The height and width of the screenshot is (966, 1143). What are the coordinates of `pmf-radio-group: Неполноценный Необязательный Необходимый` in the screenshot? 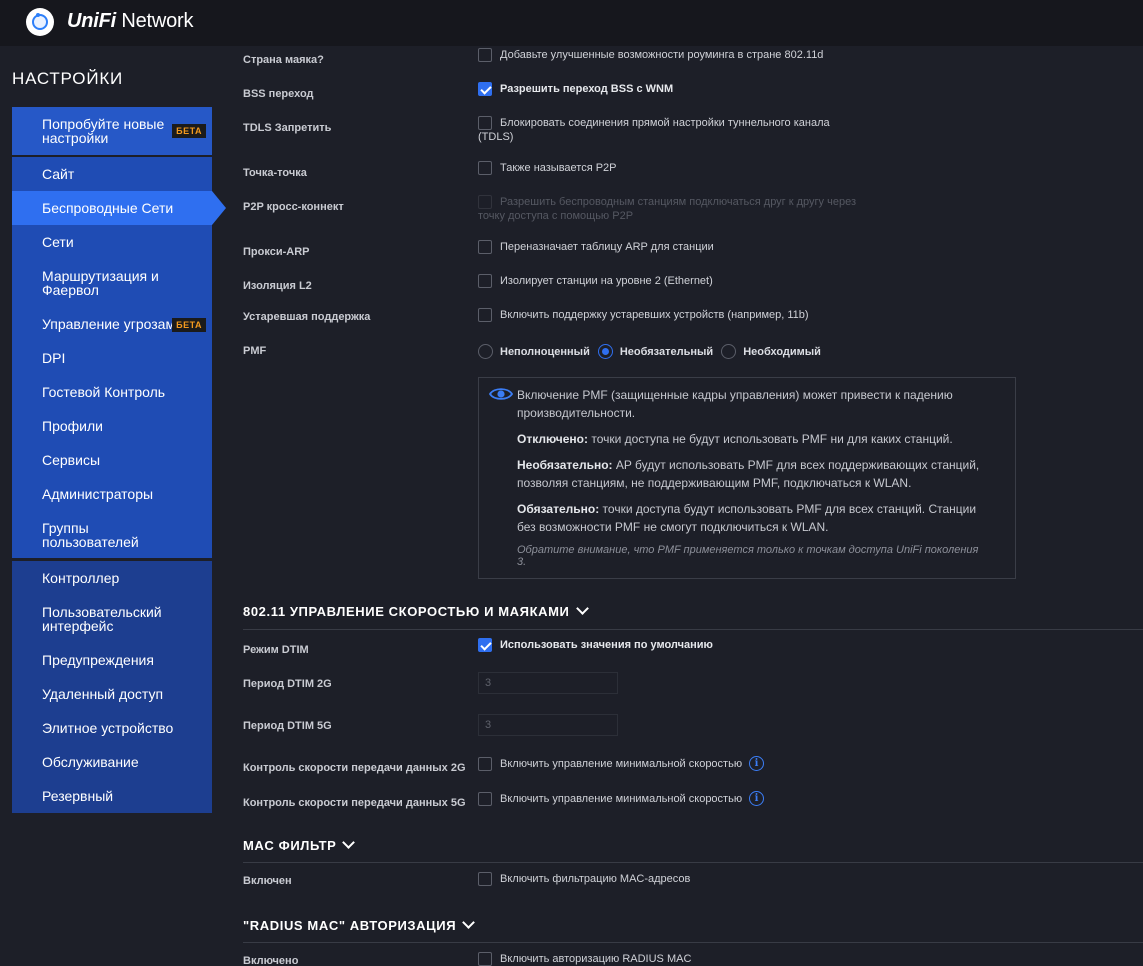 It's located at (653, 351).